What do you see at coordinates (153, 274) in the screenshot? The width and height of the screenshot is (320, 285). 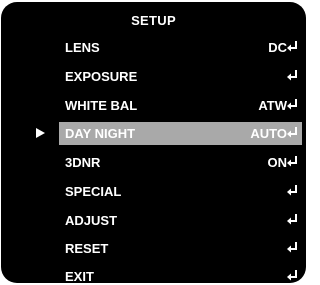 I see `menu-item-exit: EXIT` at bounding box center [153, 274].